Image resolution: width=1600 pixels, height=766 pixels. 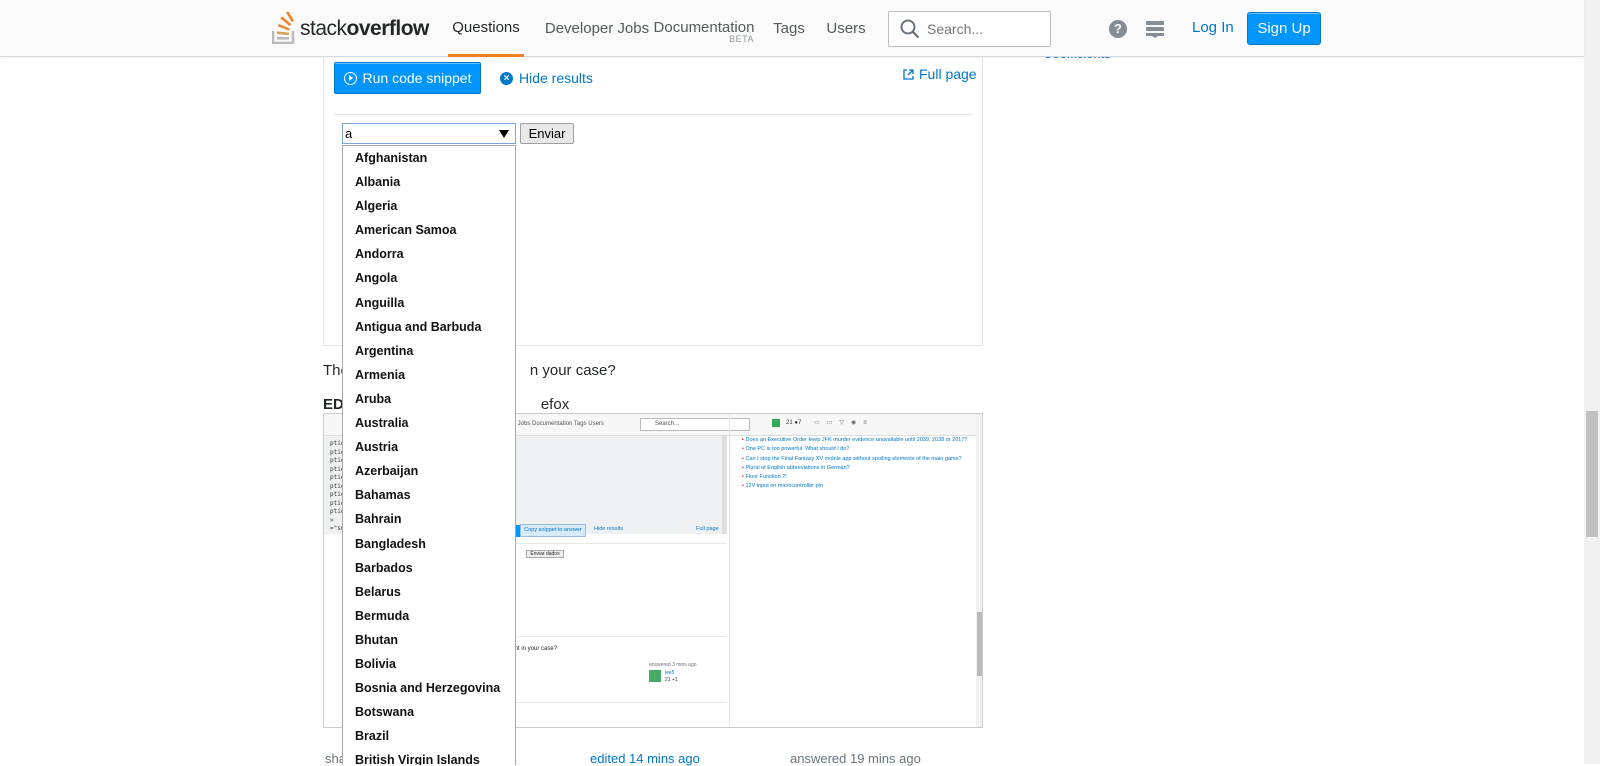 What do you see at coordinates (559, 424) in the screenshot?
I see `embedded-nav: r Jobs Documentation Tags Users` at bounding box center [559, 424].